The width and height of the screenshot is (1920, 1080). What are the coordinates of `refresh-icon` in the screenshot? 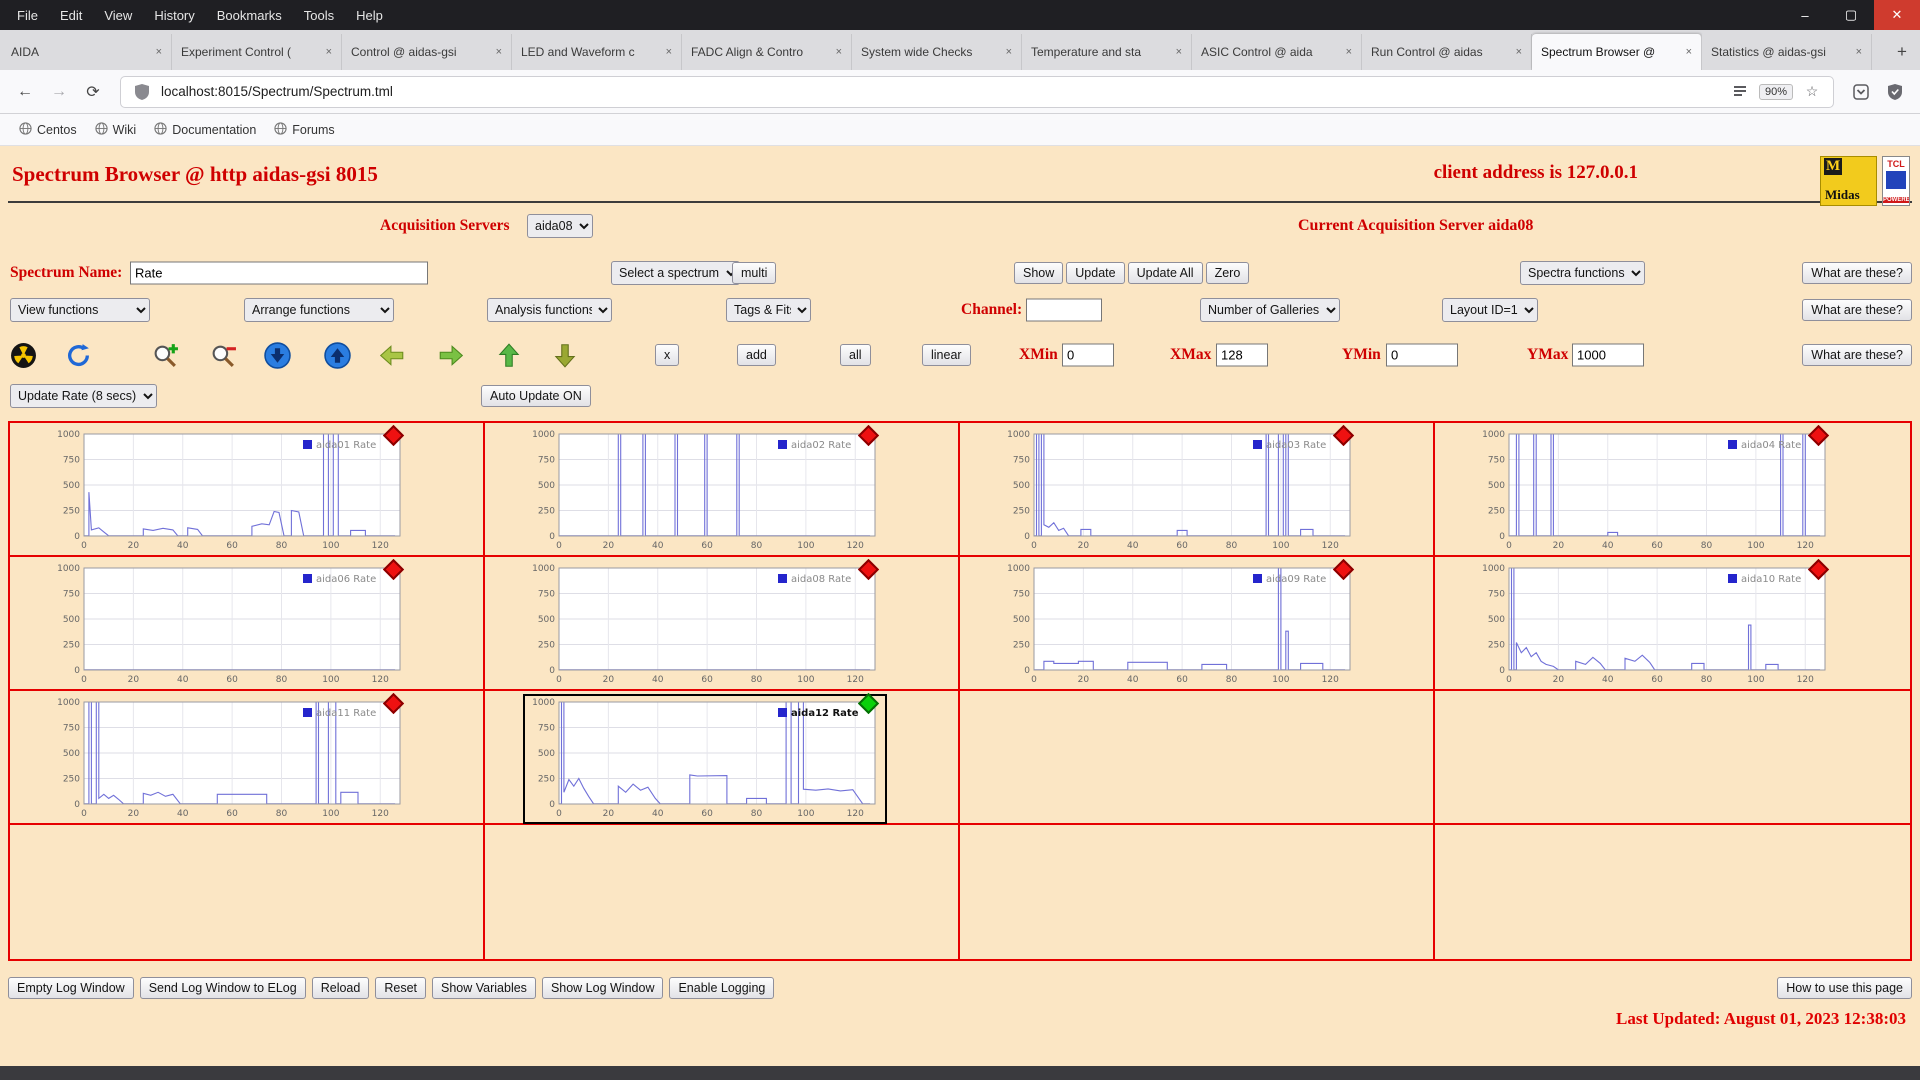 It's located at (78, 355).